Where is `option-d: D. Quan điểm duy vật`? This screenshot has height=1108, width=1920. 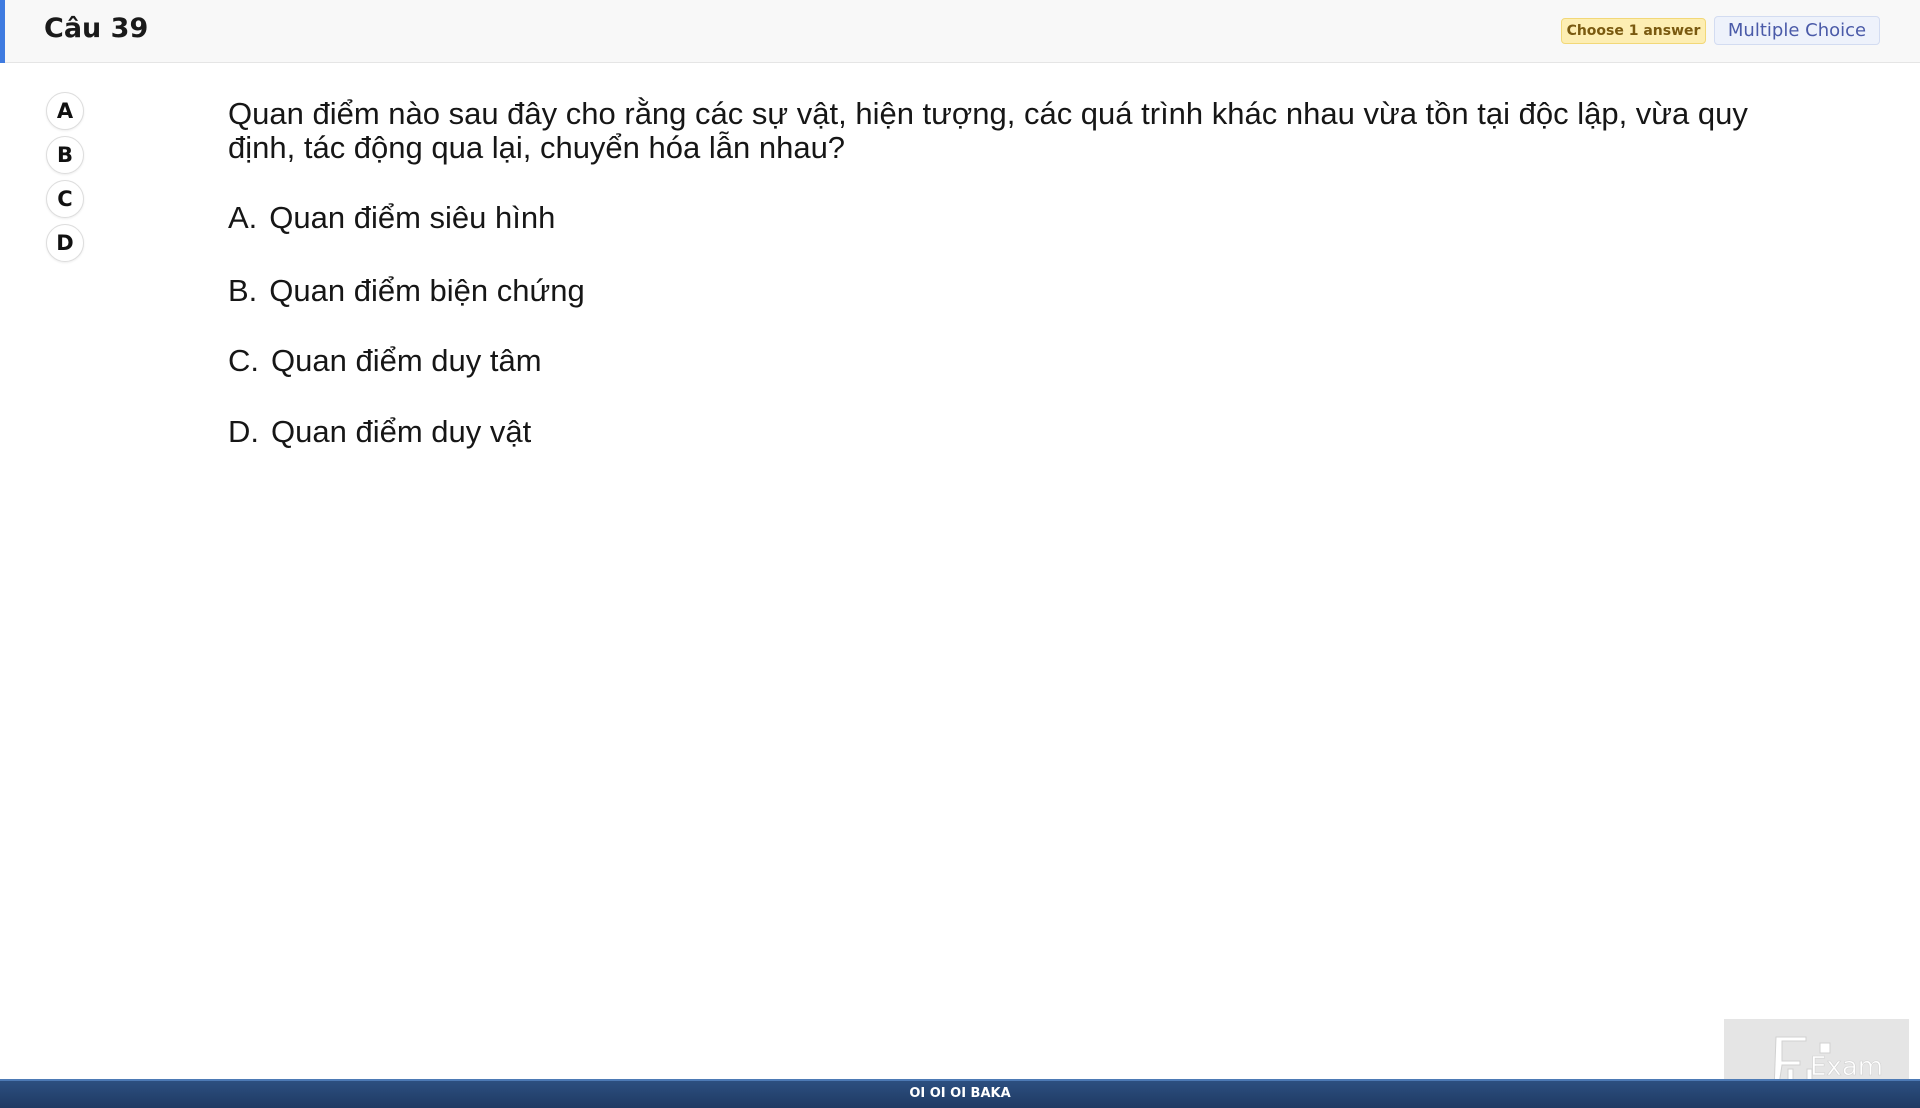
option-d: D. Quan điểm duy vật is located at coordinates (379, 432).